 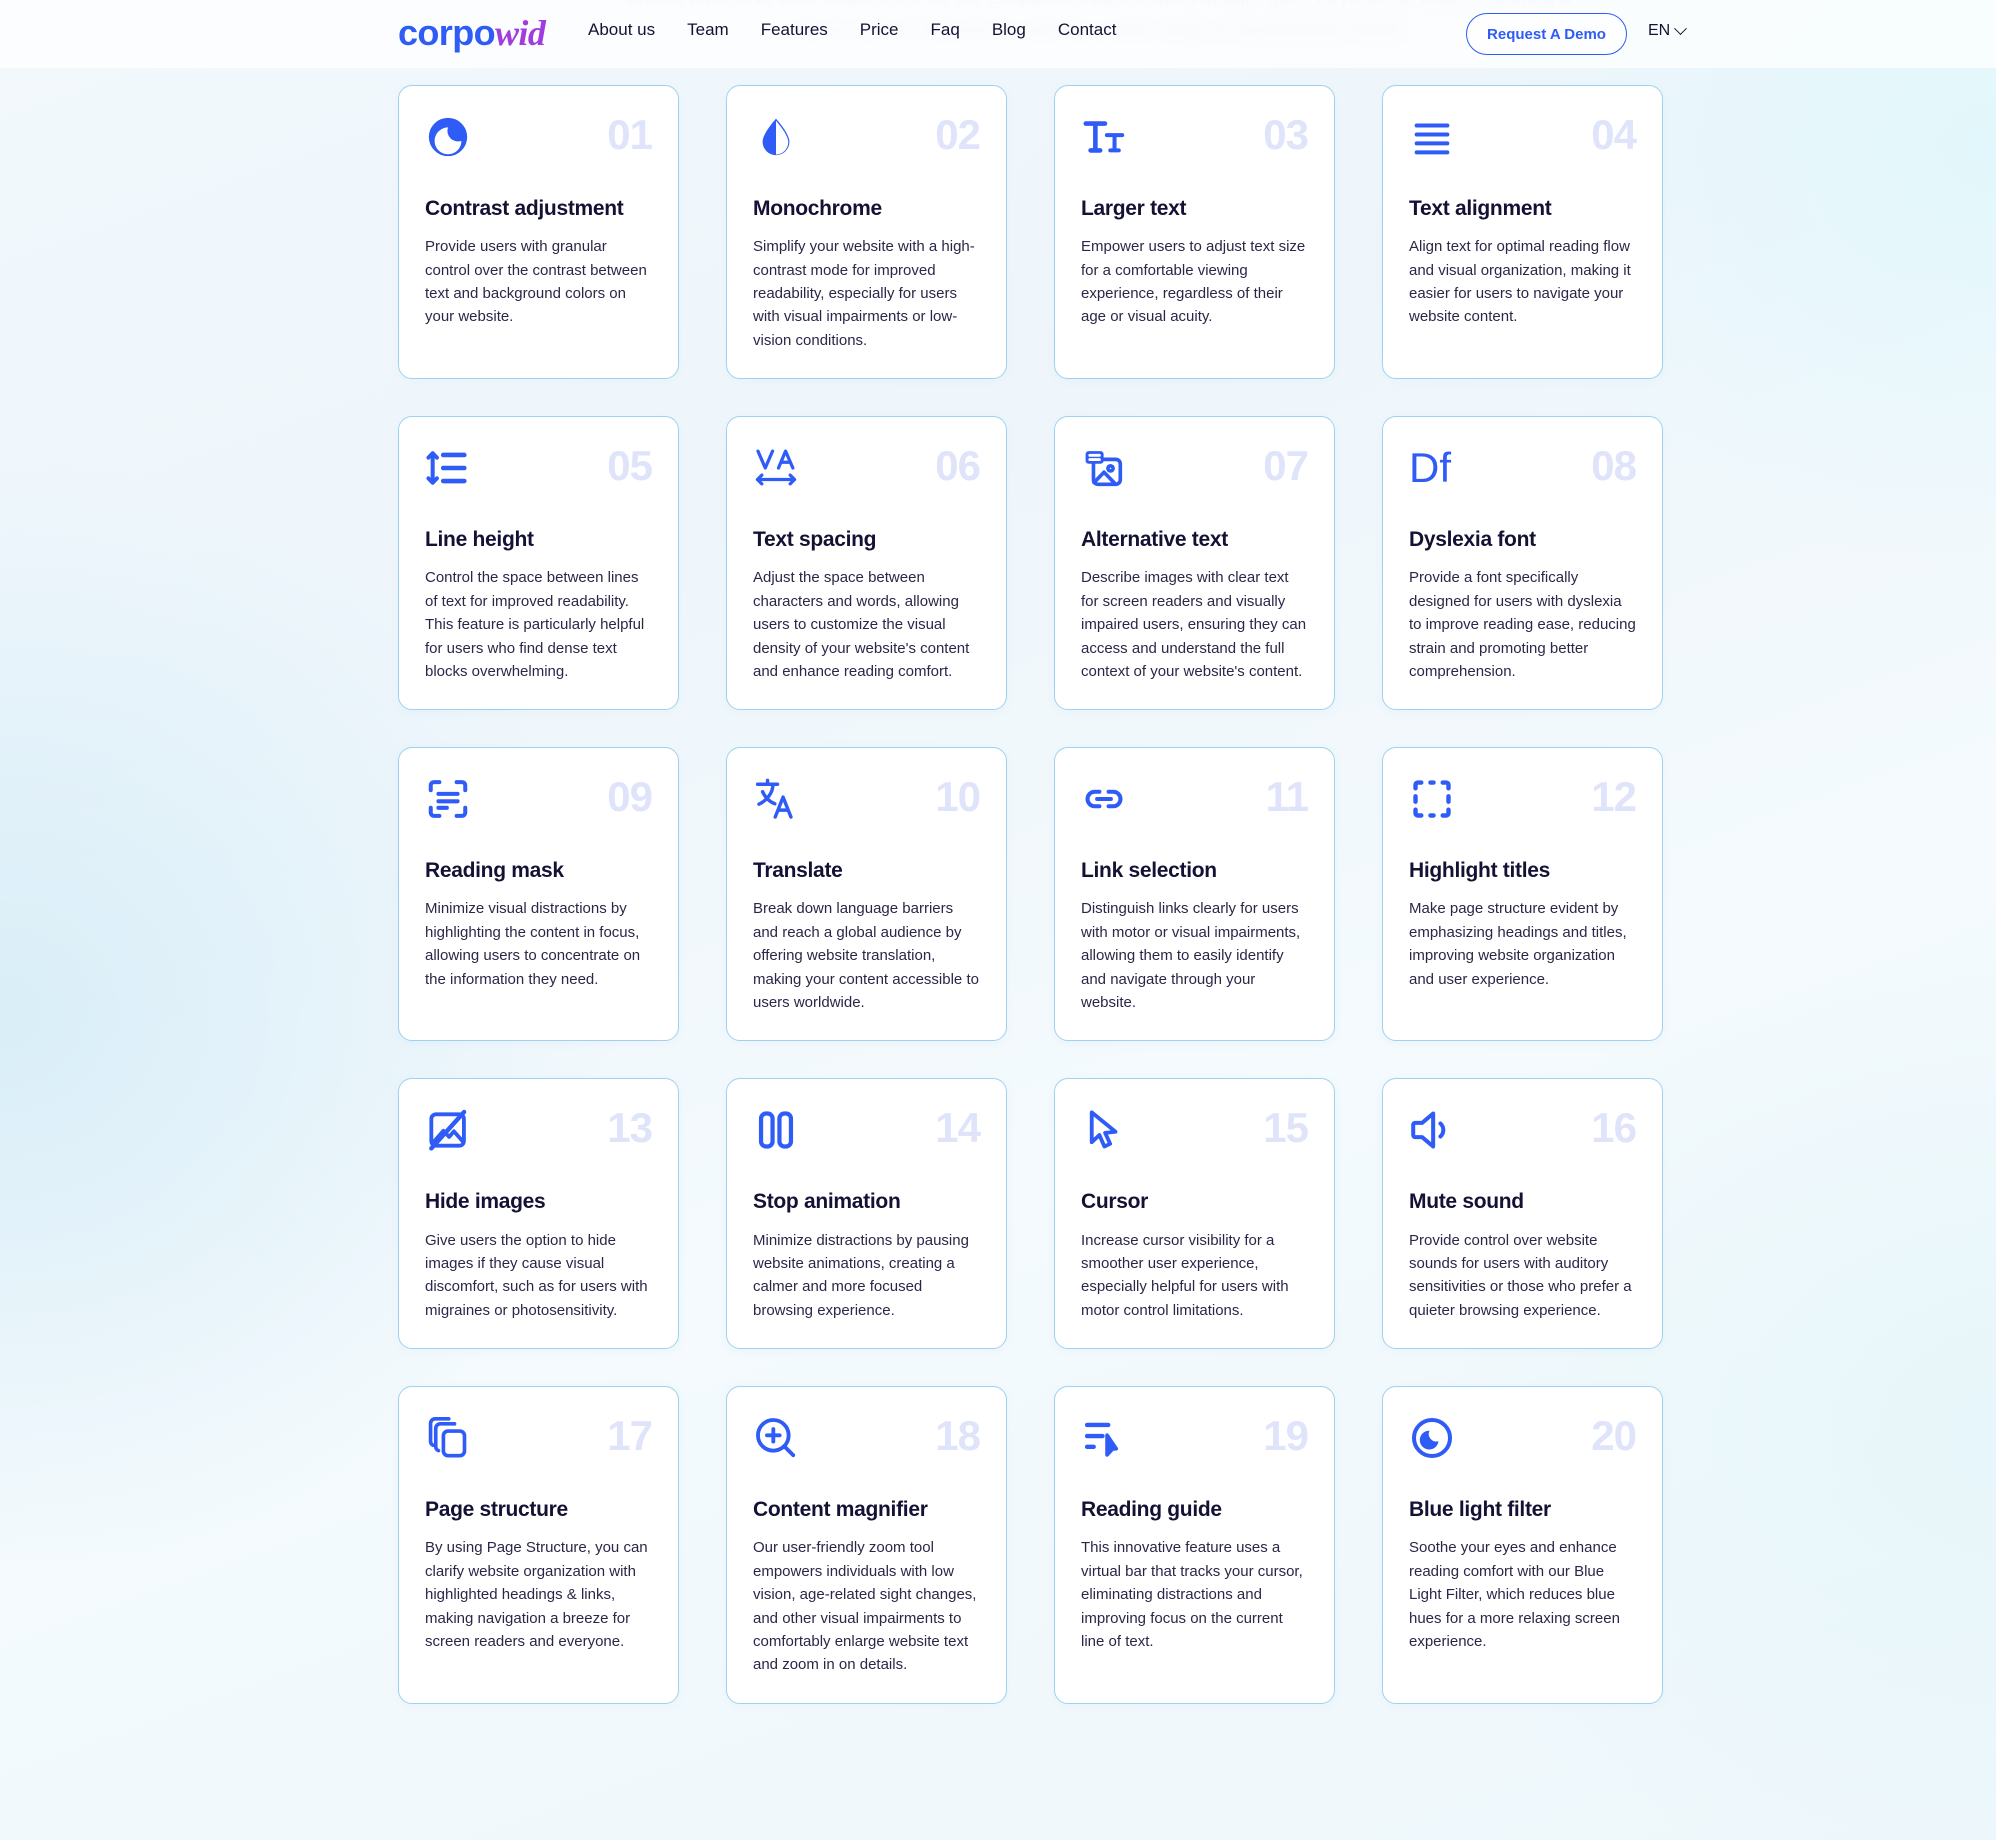 I want to click on chevron-down-icon, so click(x=1681, y=28).